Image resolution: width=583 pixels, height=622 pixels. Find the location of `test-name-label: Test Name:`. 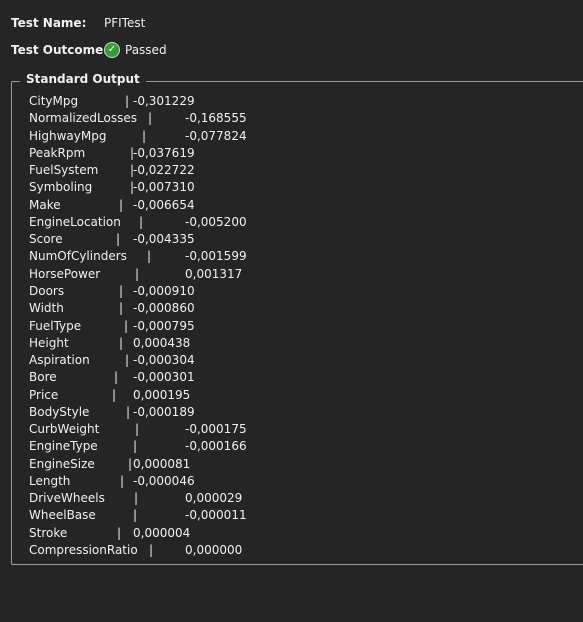

test-name-label: Test Name: is located at coordinates (49, 23).